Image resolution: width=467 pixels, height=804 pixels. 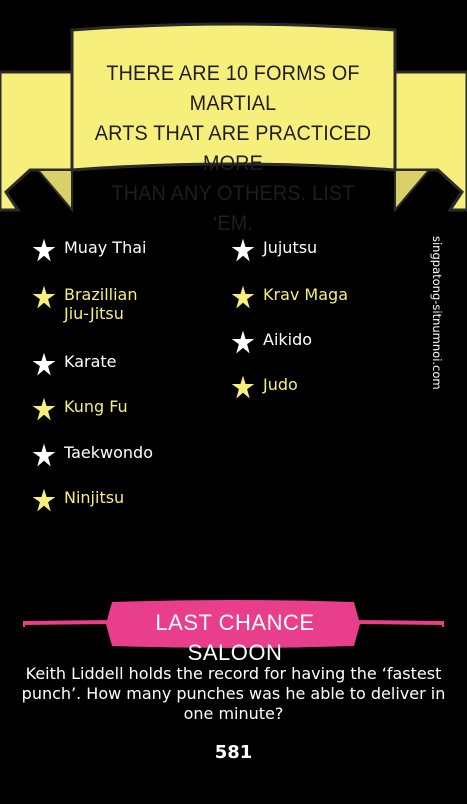 I want to click on answer-label: Muay Thai, so click(x=105, y=247).